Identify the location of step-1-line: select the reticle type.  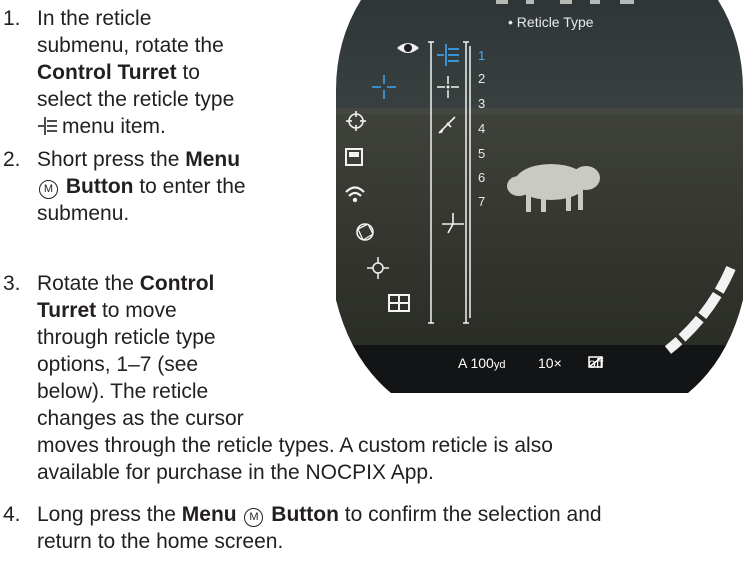
(136, 99).